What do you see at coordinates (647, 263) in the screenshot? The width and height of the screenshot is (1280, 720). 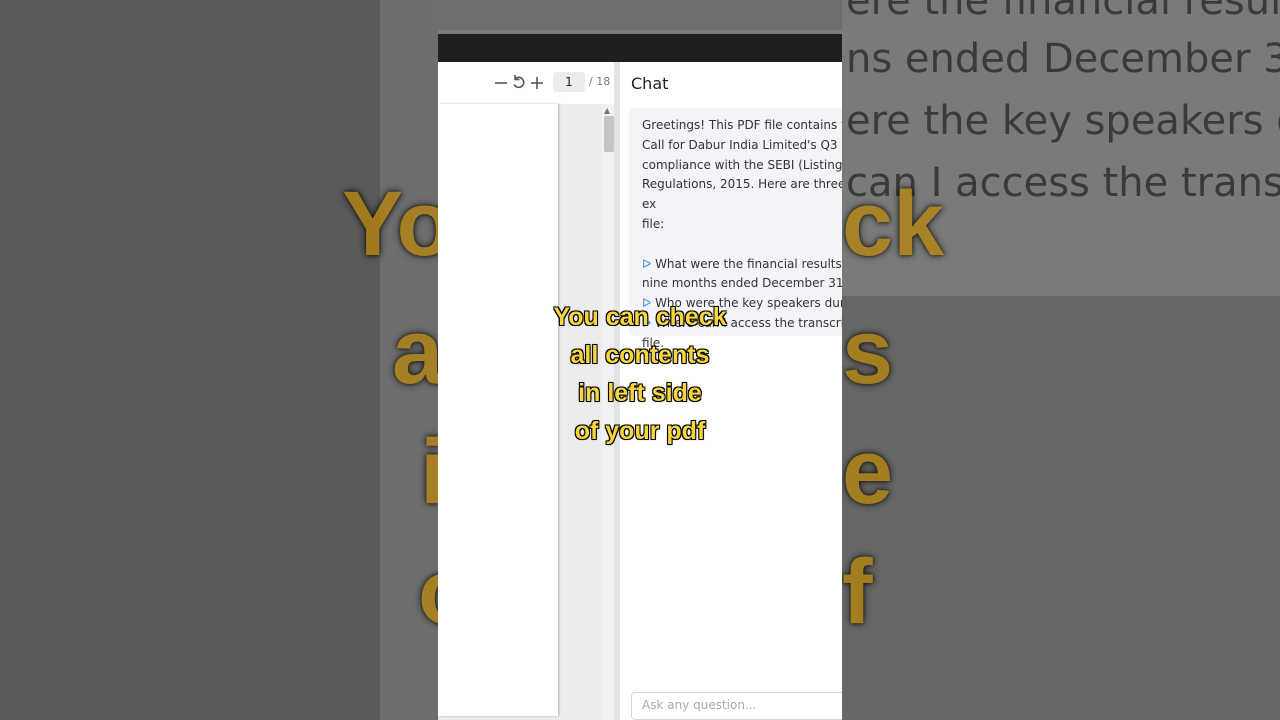 I see `send-arrow-icon: ᐅ` at bounding box center [647, 263].